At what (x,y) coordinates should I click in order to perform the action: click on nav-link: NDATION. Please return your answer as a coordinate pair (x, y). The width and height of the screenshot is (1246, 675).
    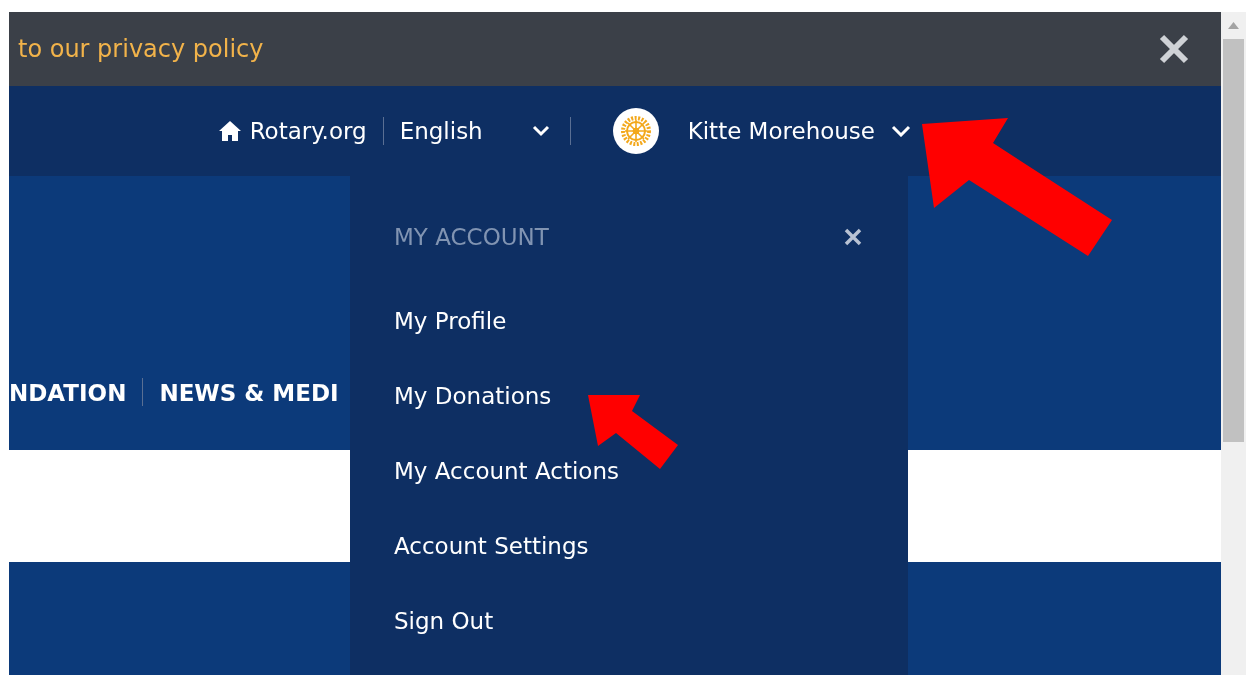
    Looking at the image, I should click on (68, 392).